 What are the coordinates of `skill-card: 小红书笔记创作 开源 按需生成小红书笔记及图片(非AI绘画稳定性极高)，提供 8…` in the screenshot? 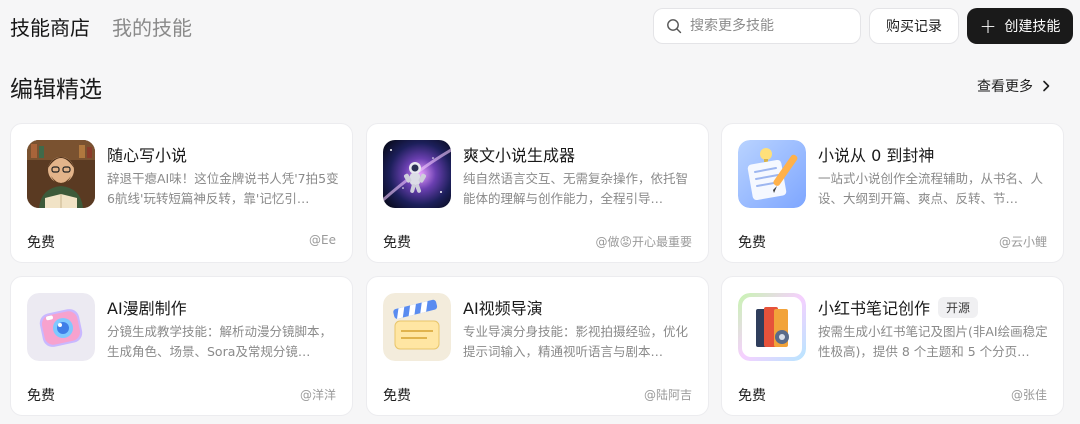 It's located at (892, 346).